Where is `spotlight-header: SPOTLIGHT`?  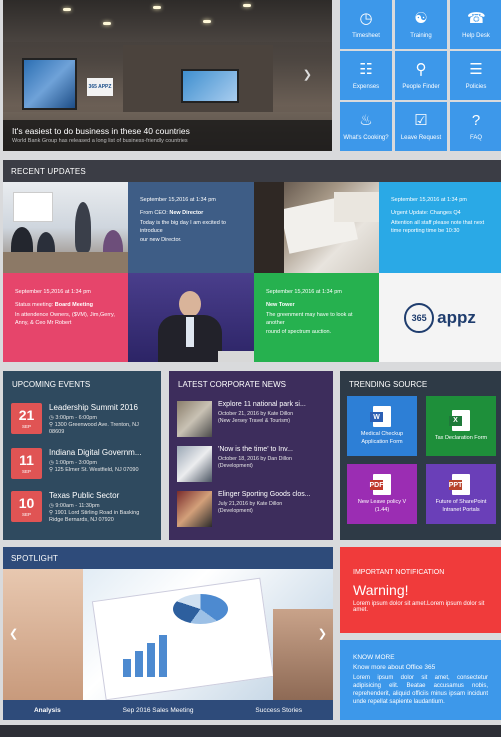 spotlight-header: SPOTLIGHT is located at coordinates (168, 558).